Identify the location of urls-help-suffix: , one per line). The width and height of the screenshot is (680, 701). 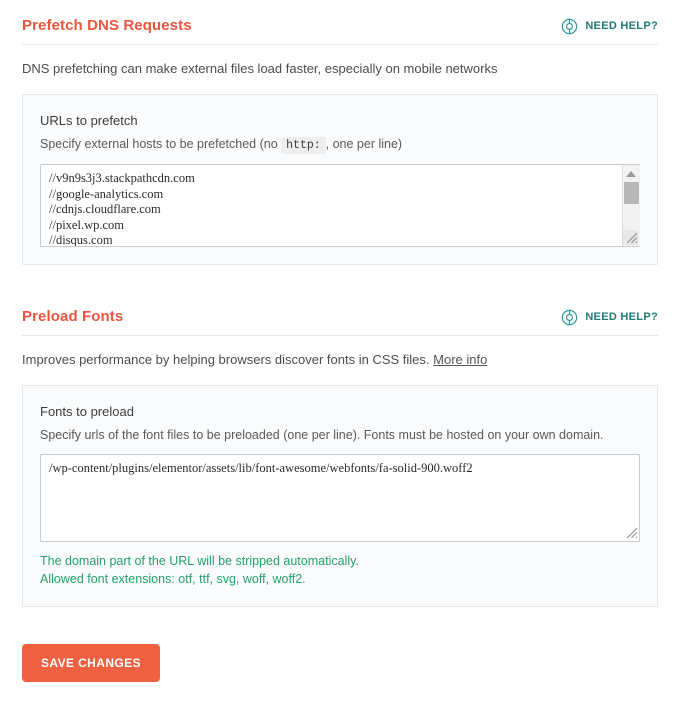
(364, 144).